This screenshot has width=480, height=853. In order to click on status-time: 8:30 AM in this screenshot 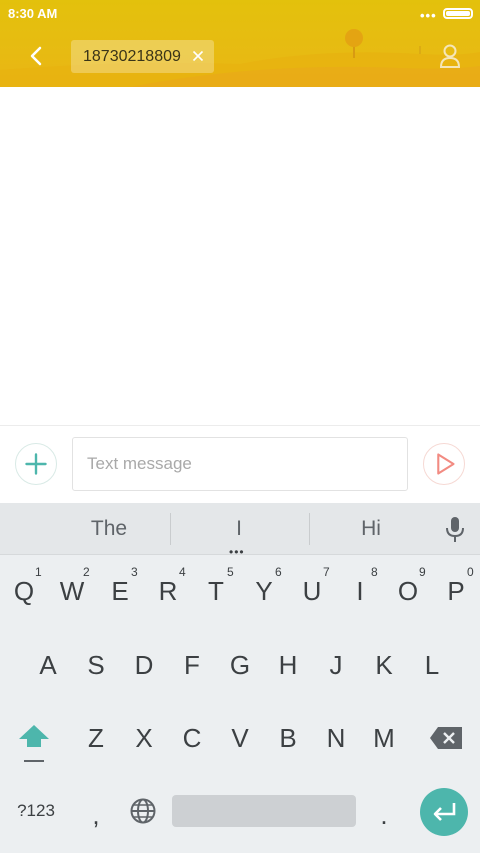, I will do `click(33, 13)`.